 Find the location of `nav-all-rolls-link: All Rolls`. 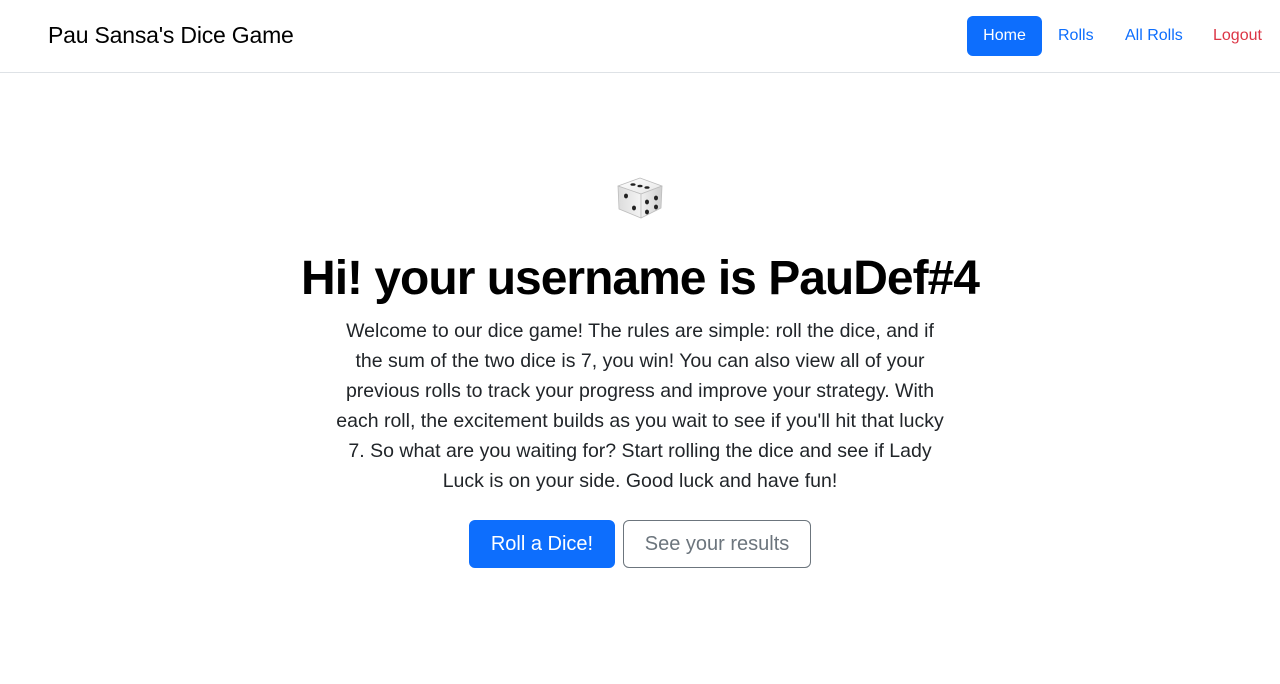

nav-all-rolls-link: All Rolls is located at coordinates (1154, 36).